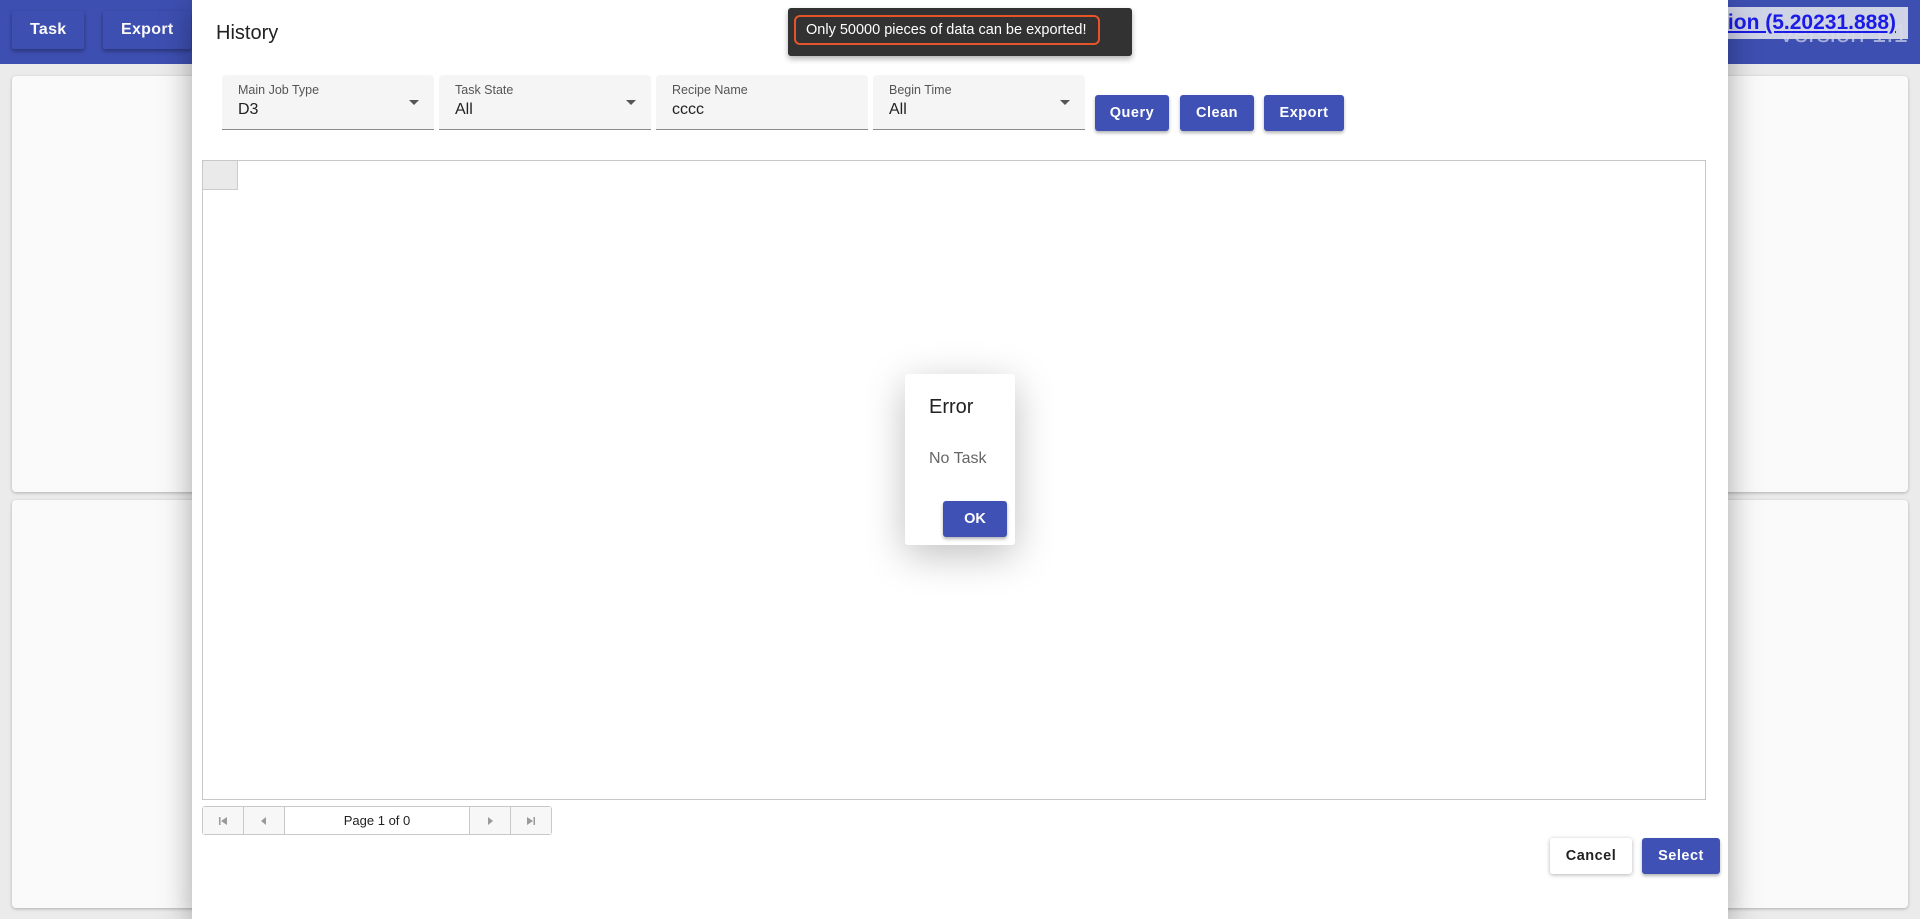  Describe the element at coordinates (1132, 113) in the screenshot. I see `query-button: Query` at that location.